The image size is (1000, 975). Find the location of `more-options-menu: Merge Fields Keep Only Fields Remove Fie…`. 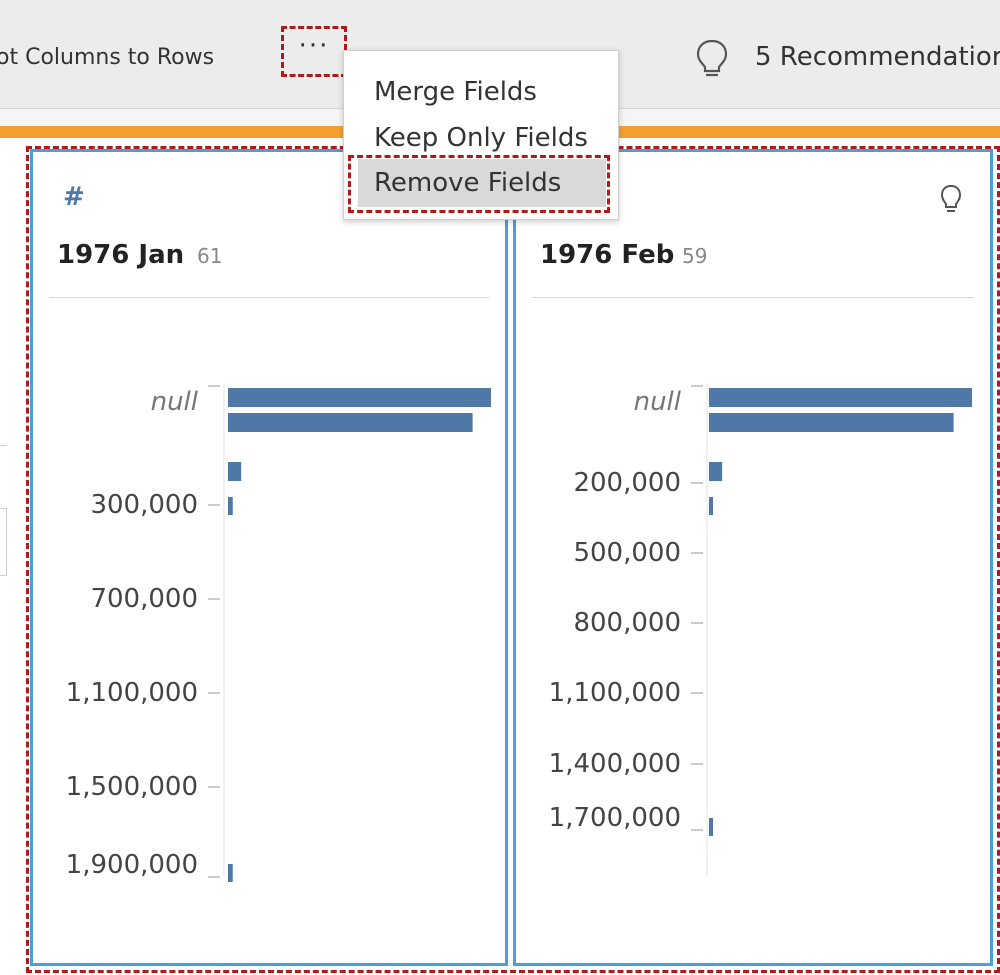

more-options-menu: Merge Fields Keep Only Fields Remove Fie… is located at coordinates (481, 135).